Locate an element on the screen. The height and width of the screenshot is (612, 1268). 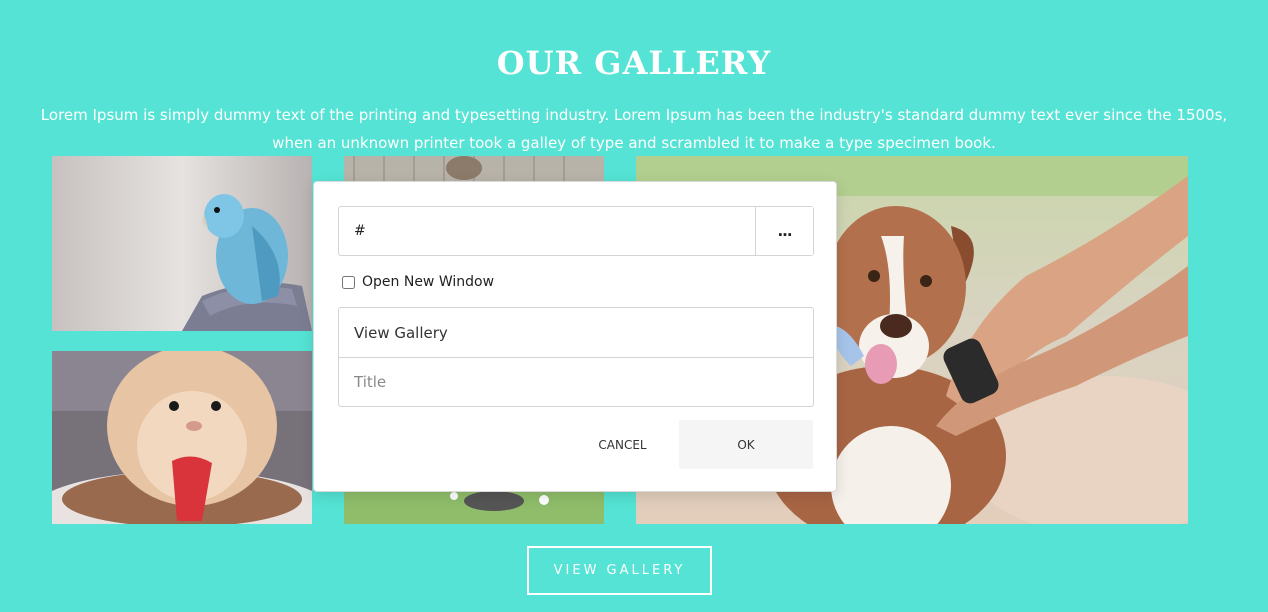
open-new-window-label: Open New Window is located at coordinates (428, 282).